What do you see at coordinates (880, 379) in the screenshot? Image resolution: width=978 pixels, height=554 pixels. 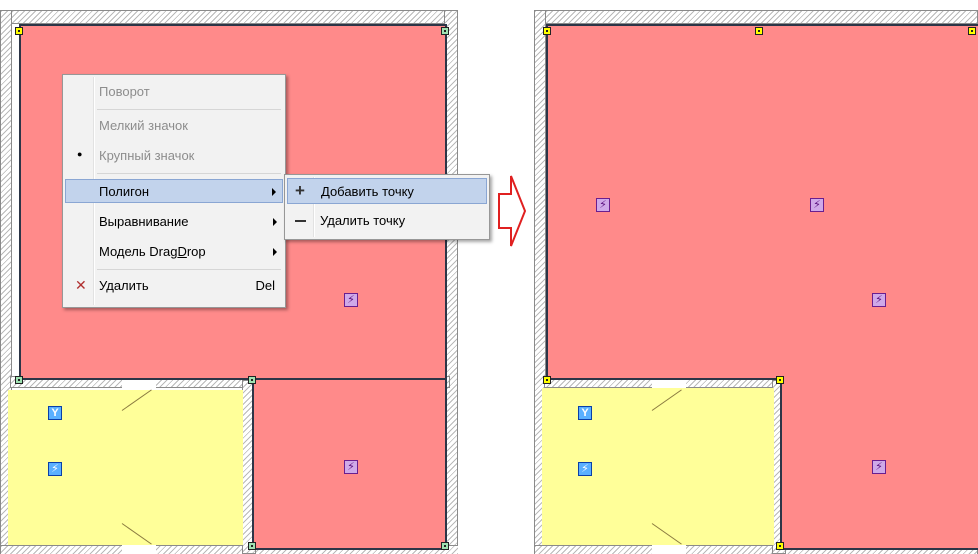 I see `polygon-join-fill` at bounding box center [880, 379].